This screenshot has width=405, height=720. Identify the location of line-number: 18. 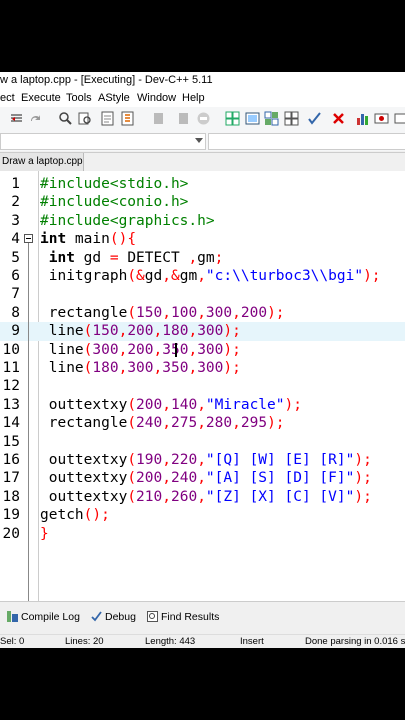
(11, 496).